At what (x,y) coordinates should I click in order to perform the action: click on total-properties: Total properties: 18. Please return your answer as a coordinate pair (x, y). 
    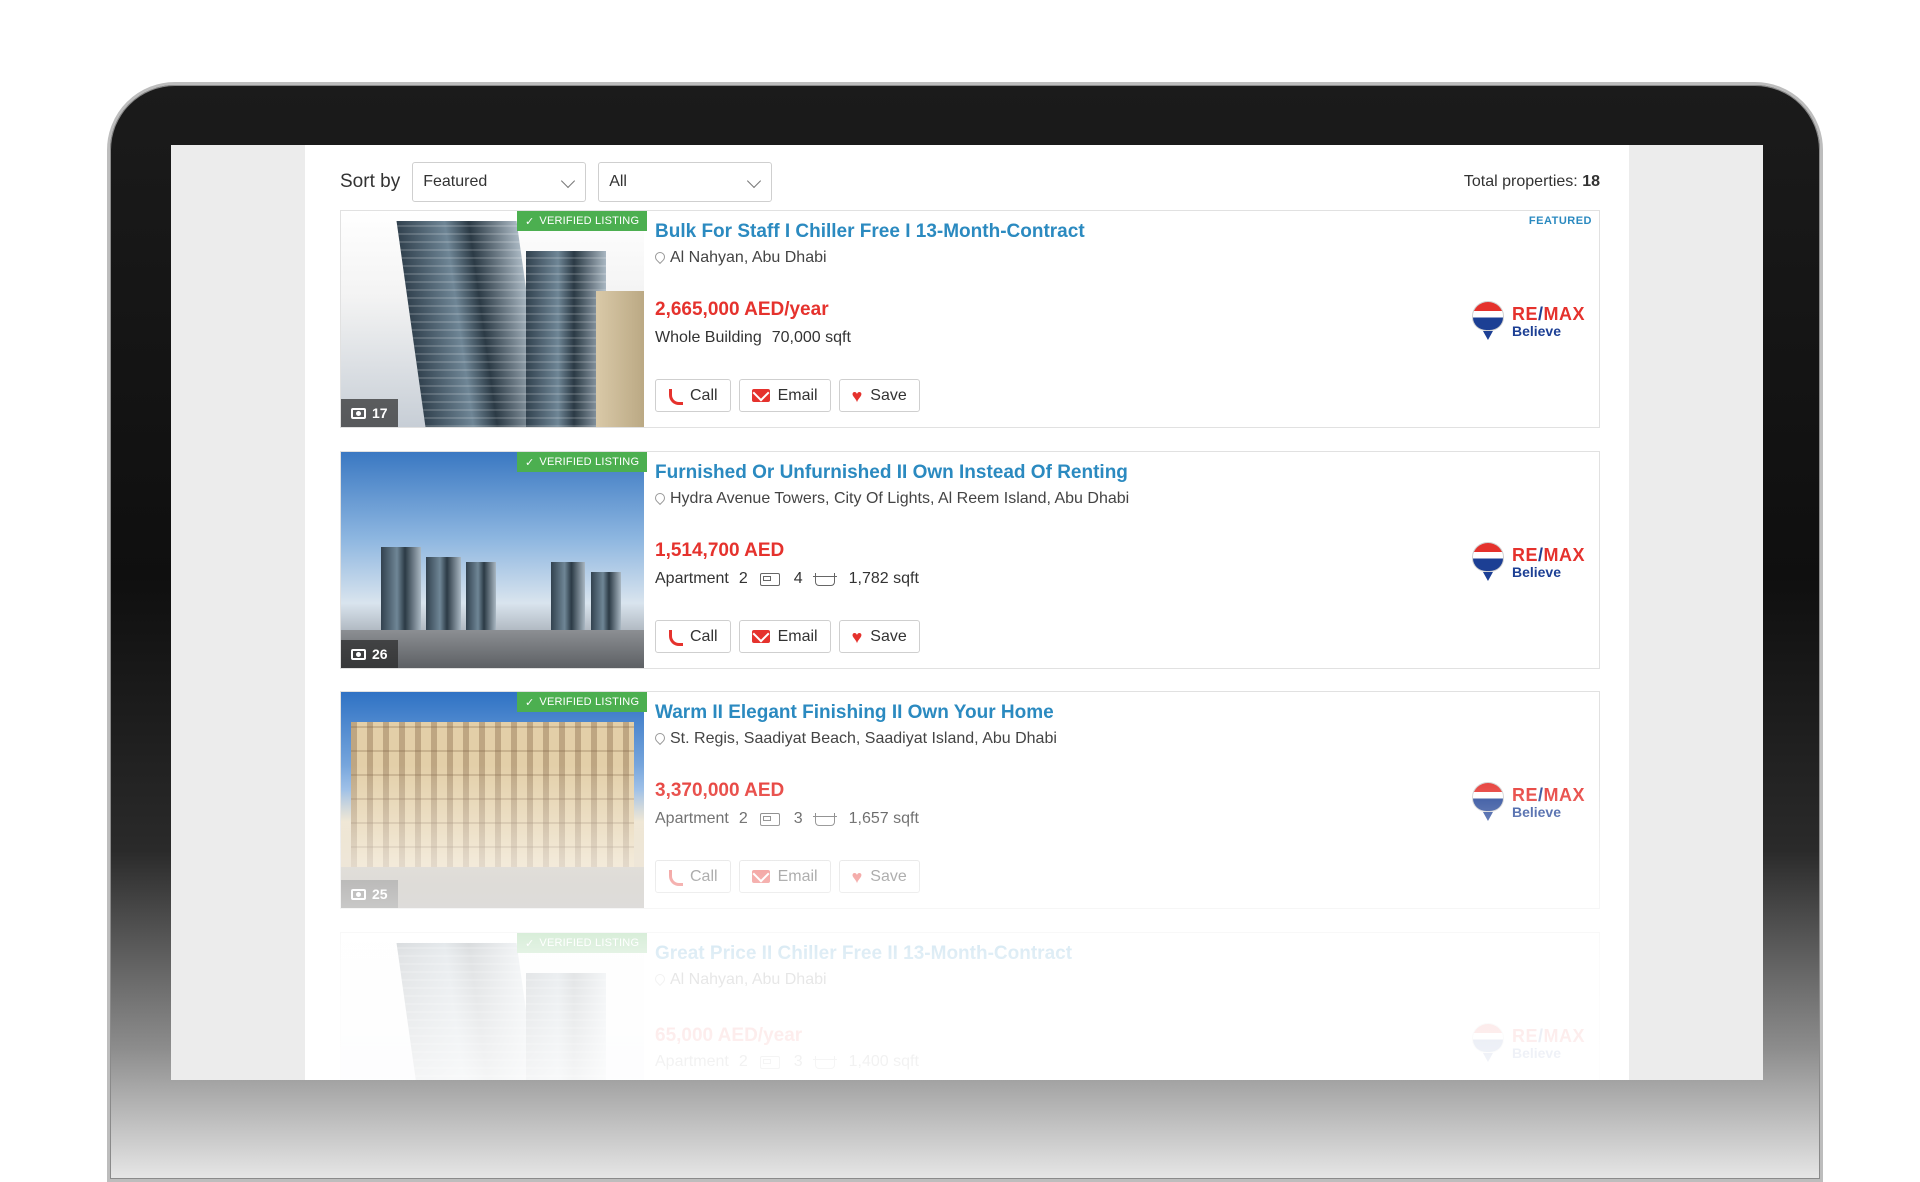
    Looking at the image, I should click on (1532, 182).